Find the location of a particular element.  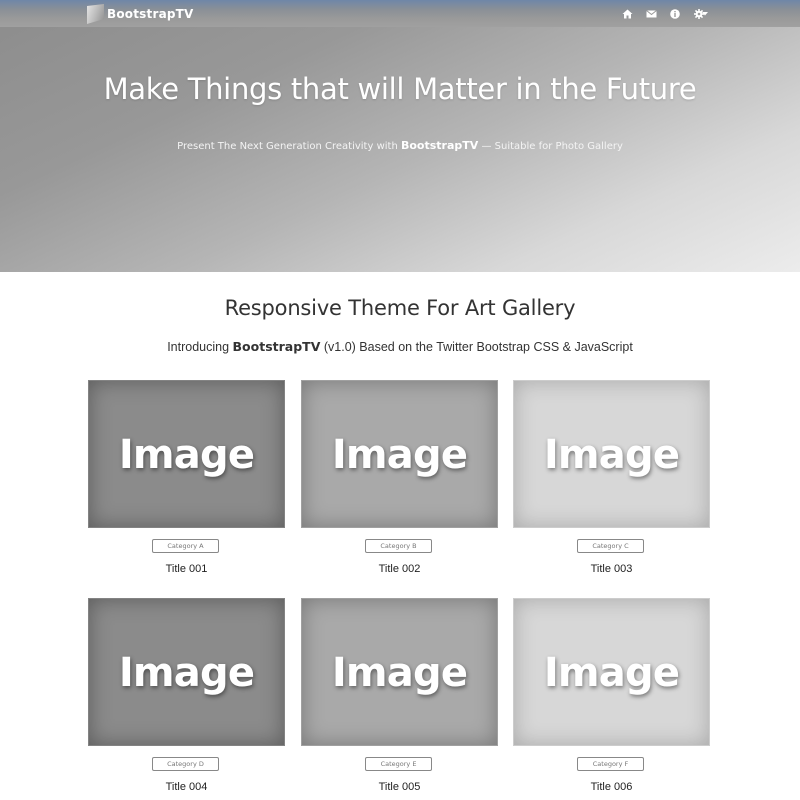

brand-logo-icon is located at coordinates (95, 14).